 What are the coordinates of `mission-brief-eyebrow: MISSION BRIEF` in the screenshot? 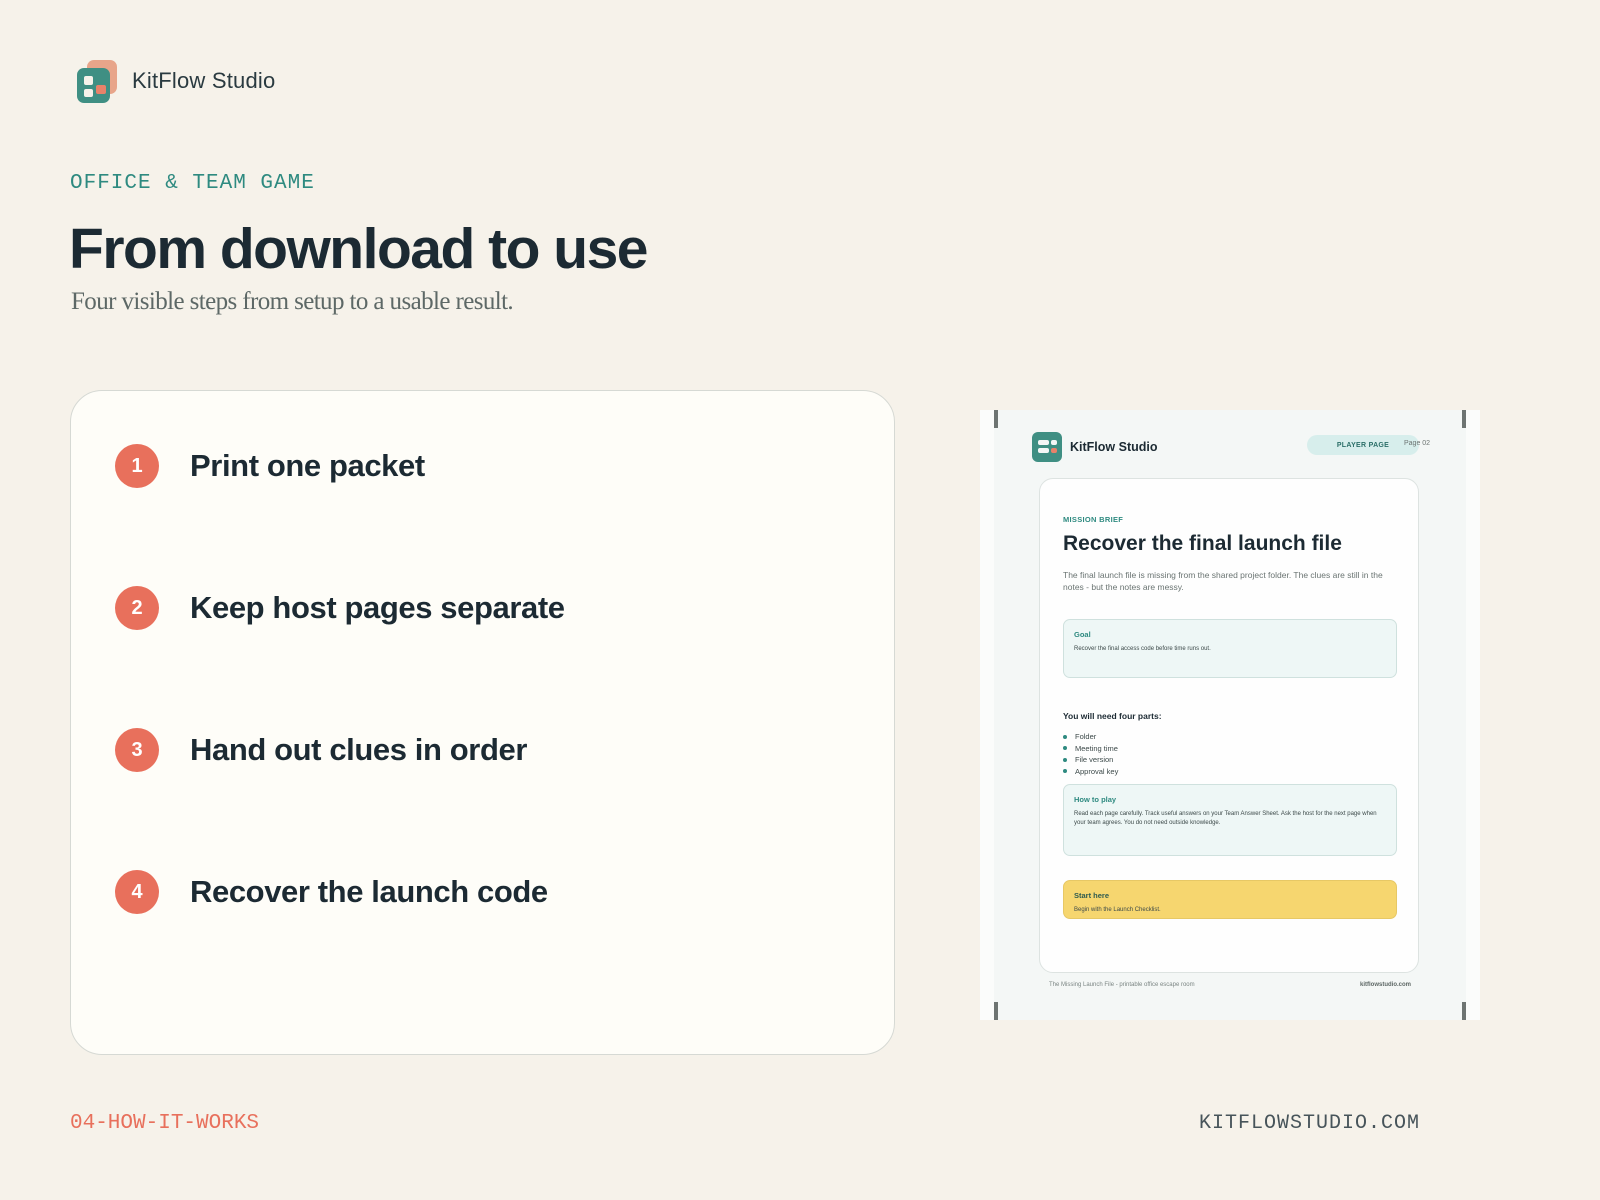 It's located at (1093, 519).